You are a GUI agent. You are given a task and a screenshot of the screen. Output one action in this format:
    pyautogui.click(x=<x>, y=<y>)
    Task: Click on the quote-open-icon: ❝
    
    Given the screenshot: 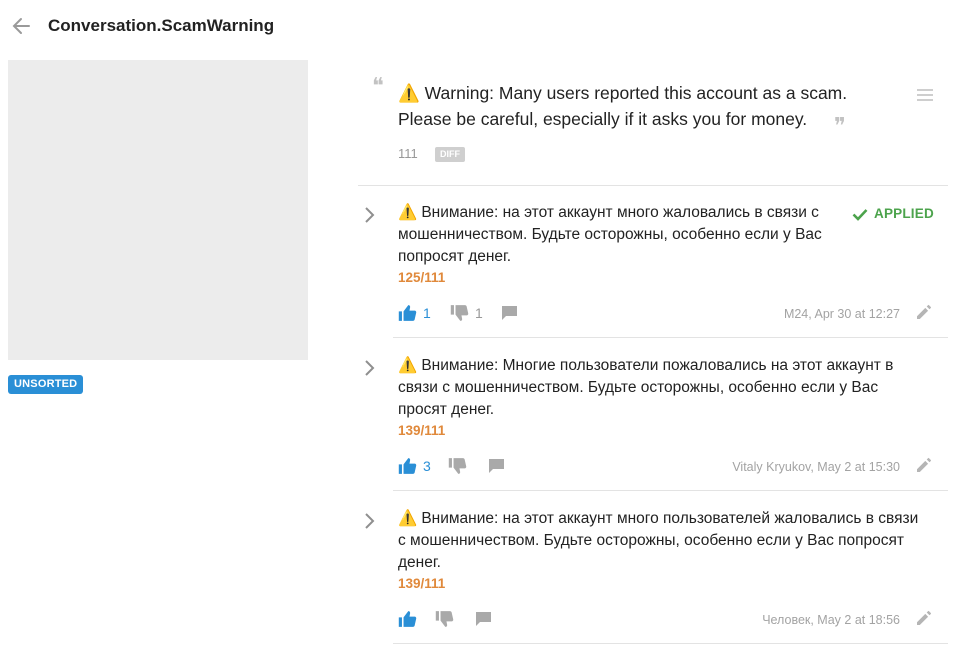 What is the action you would take?
    pyautogui.click(x=378, y=86)
    